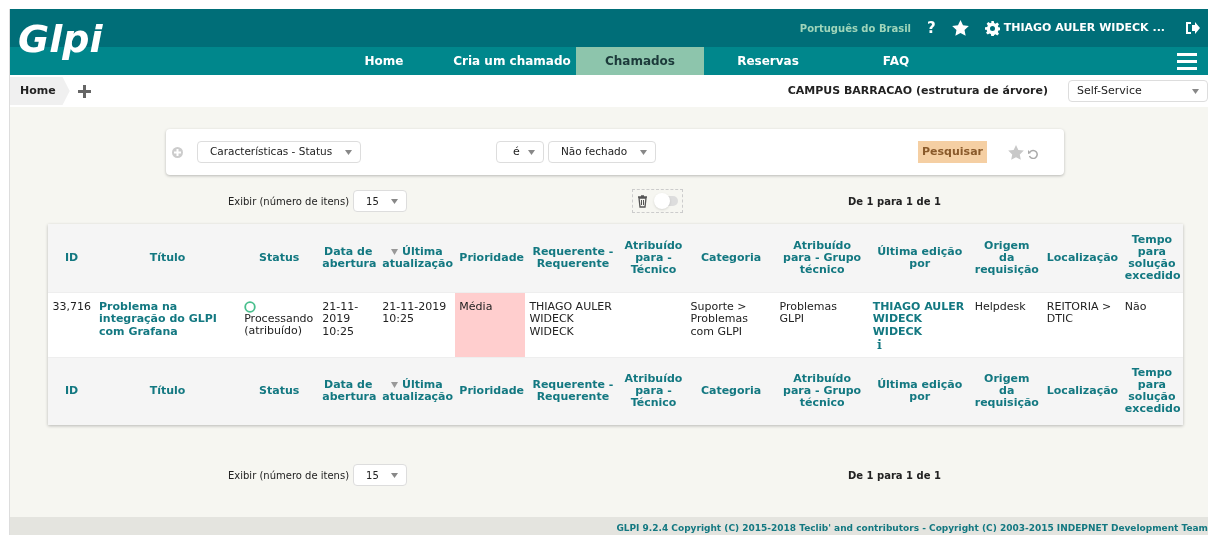 This screenshot has height=535, width=1208. What do you see at coordinates (931, 28) in the screenshot?
I see `help-link: ?` at bounding box center [931, 28].